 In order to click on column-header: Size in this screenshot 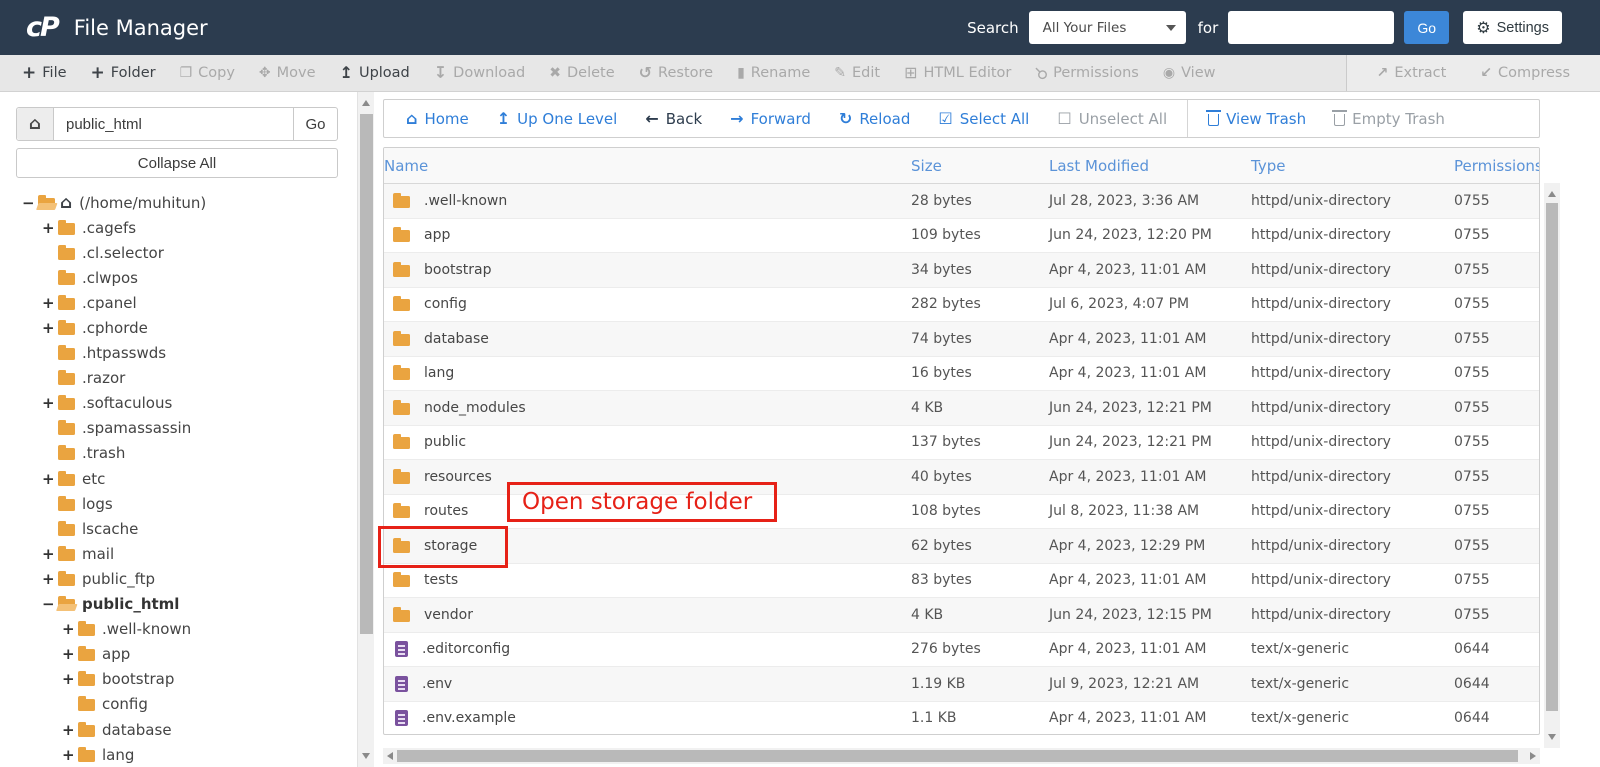, I will do `click(980, 166)`.